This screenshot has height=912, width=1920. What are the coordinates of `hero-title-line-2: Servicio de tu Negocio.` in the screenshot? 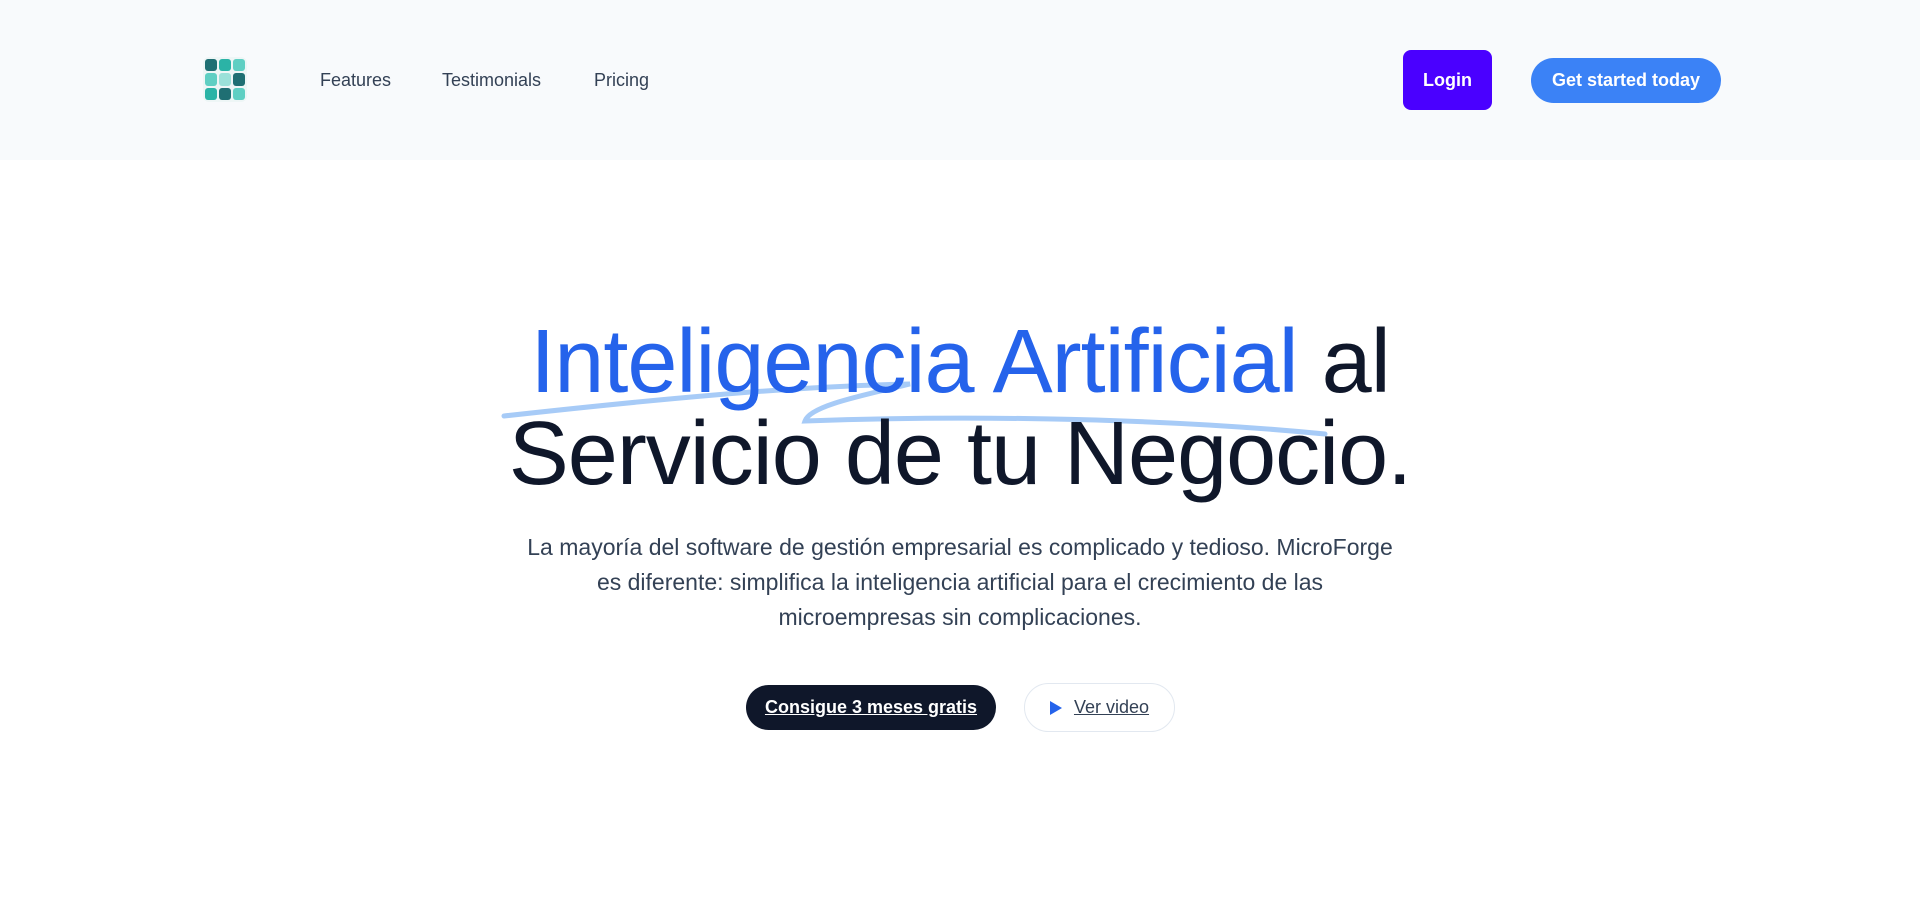 It's located at (960, 454).